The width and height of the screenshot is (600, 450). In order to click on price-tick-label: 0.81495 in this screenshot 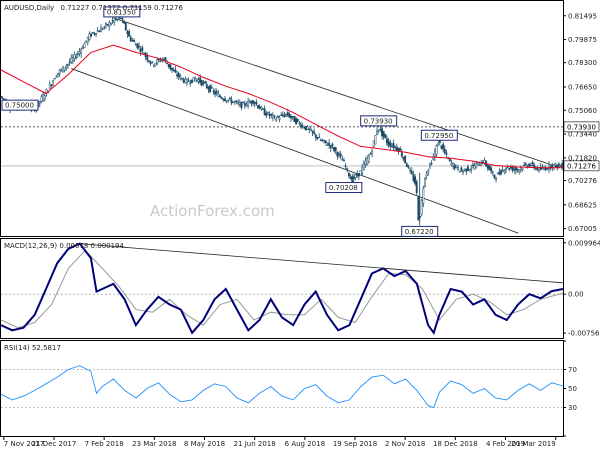, I will do `click(582, 16)`.